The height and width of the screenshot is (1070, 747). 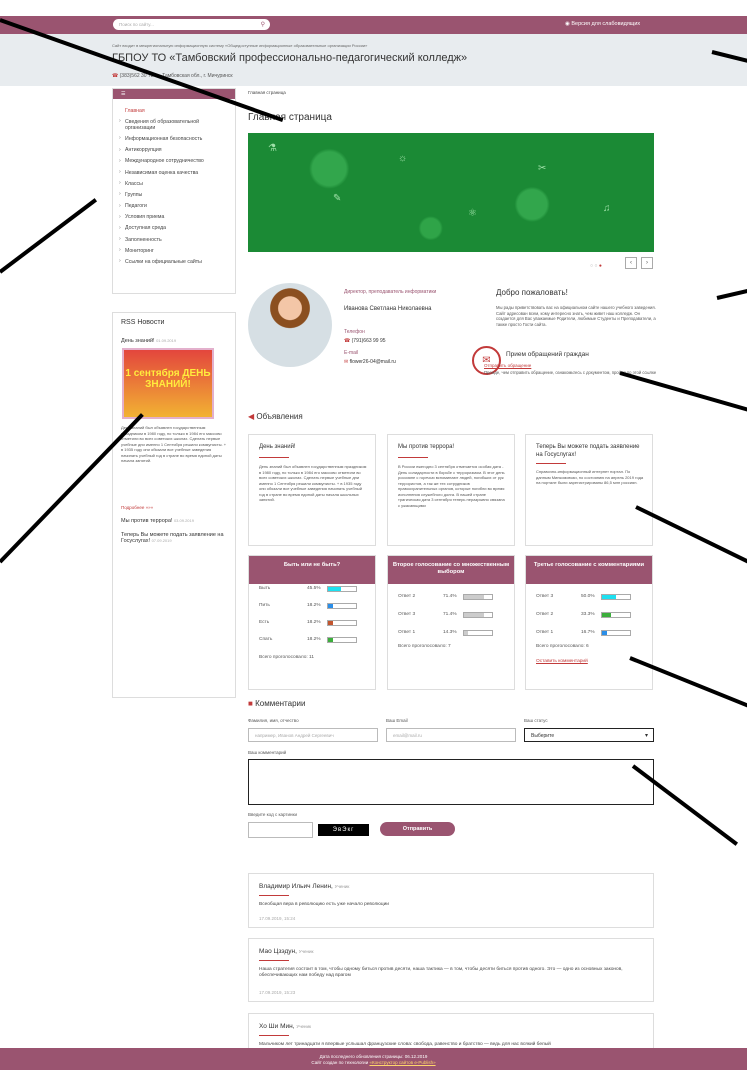 I want to click on director-phone: ☎ (791)663 99 95, so click(x=365, y=341).